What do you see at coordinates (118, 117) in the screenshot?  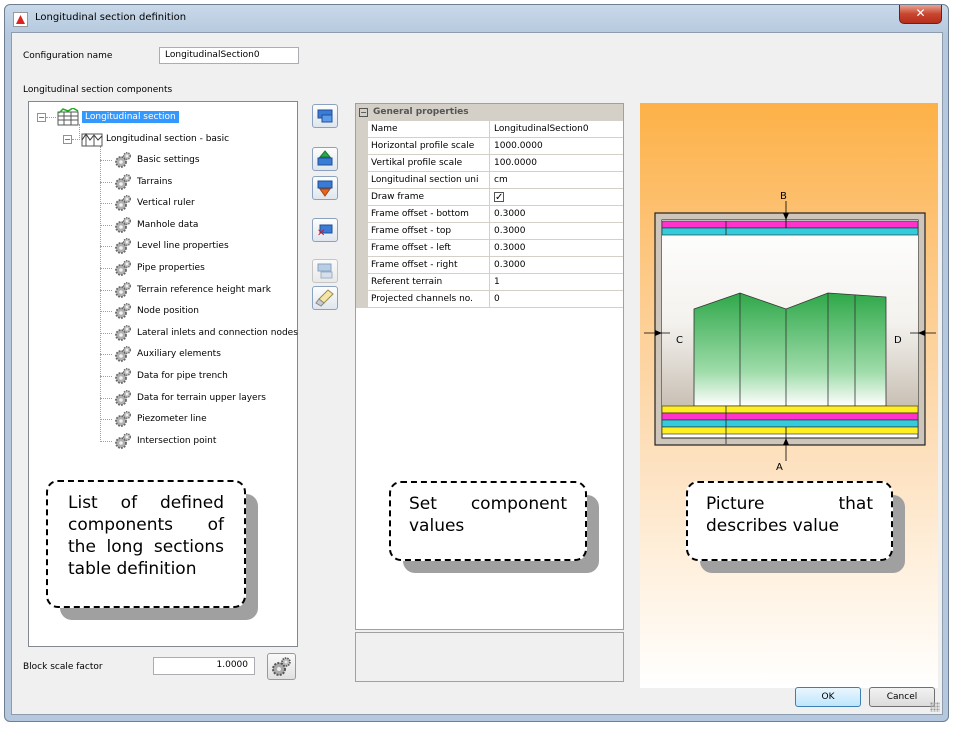 I see `tree-item-root: Longitudinal section` at bounding box center [118, 117].